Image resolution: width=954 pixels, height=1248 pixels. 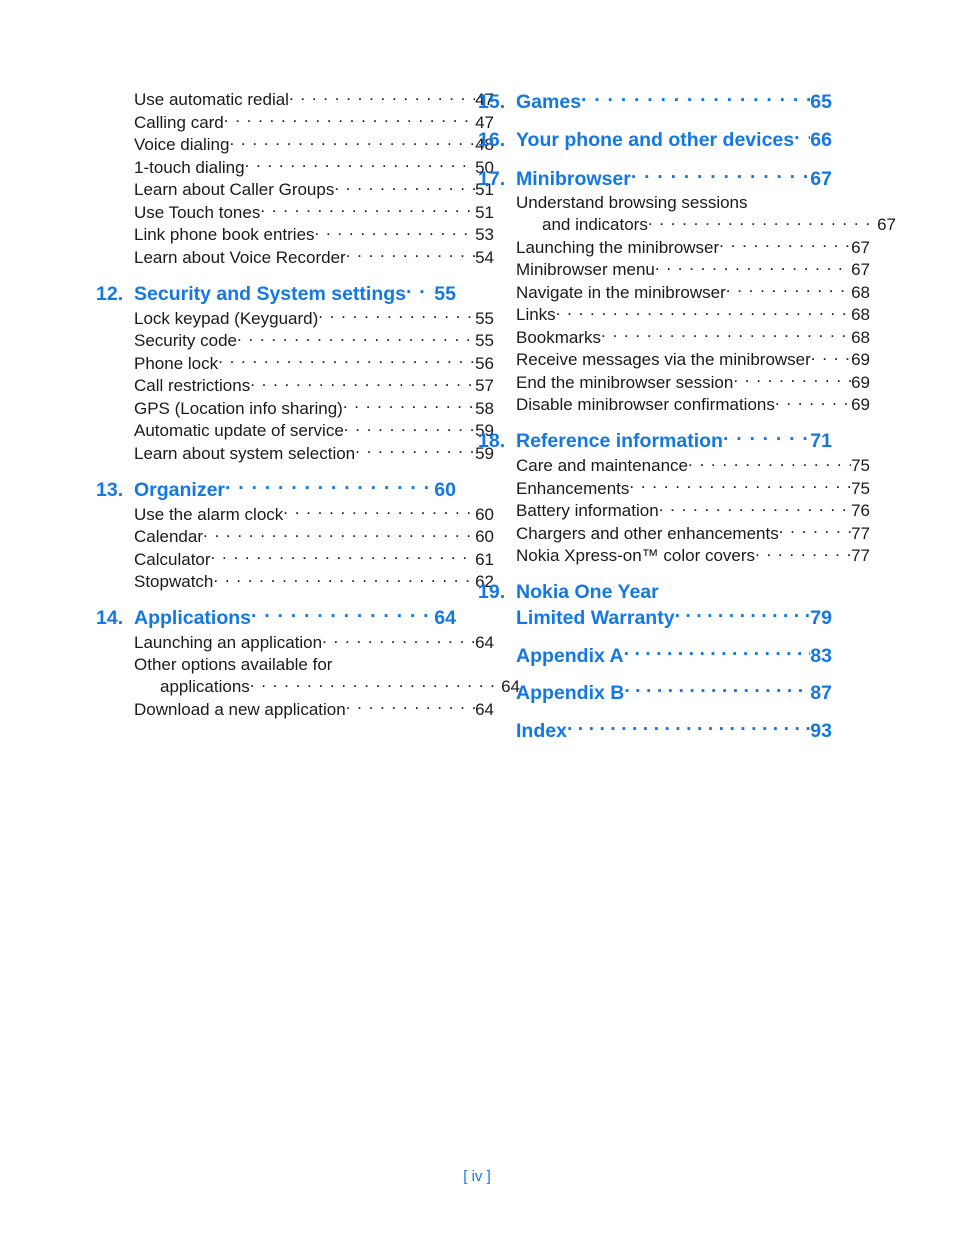 I want to click on chapter-title: Reference information, so click(x=619, y=441).